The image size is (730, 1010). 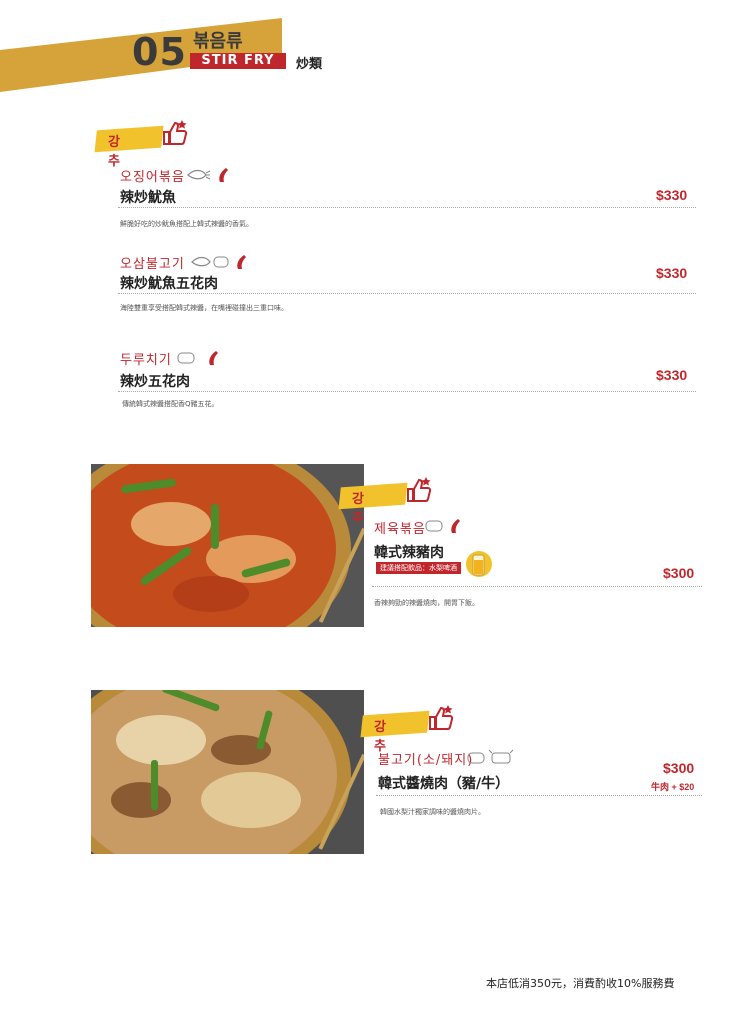 What do you see at coordinates (152, 264) in the screenshot?
I see `item-ko-name: 오삼불고기` at bounding box center [152, 264].